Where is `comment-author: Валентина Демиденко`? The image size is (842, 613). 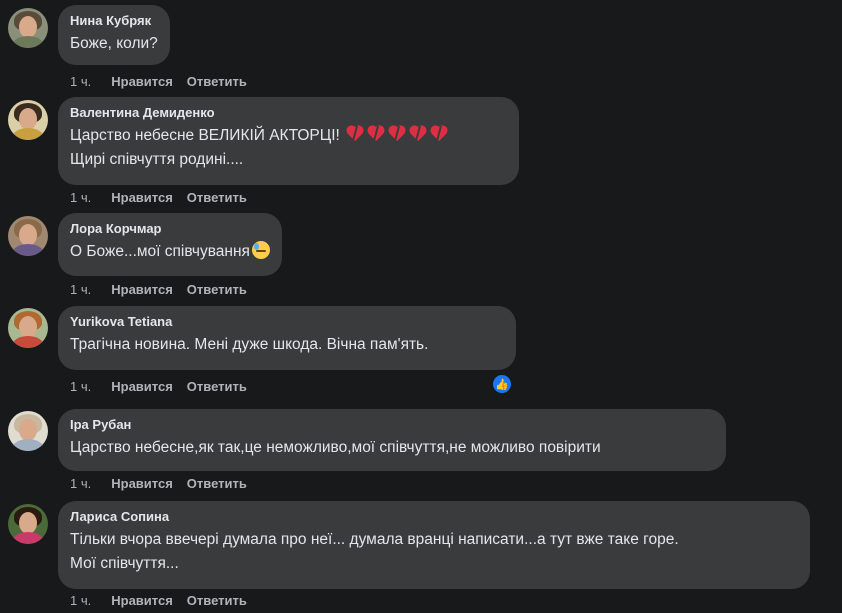
comment-author: Валентина Демиденко is located at coordinates (288, 113).